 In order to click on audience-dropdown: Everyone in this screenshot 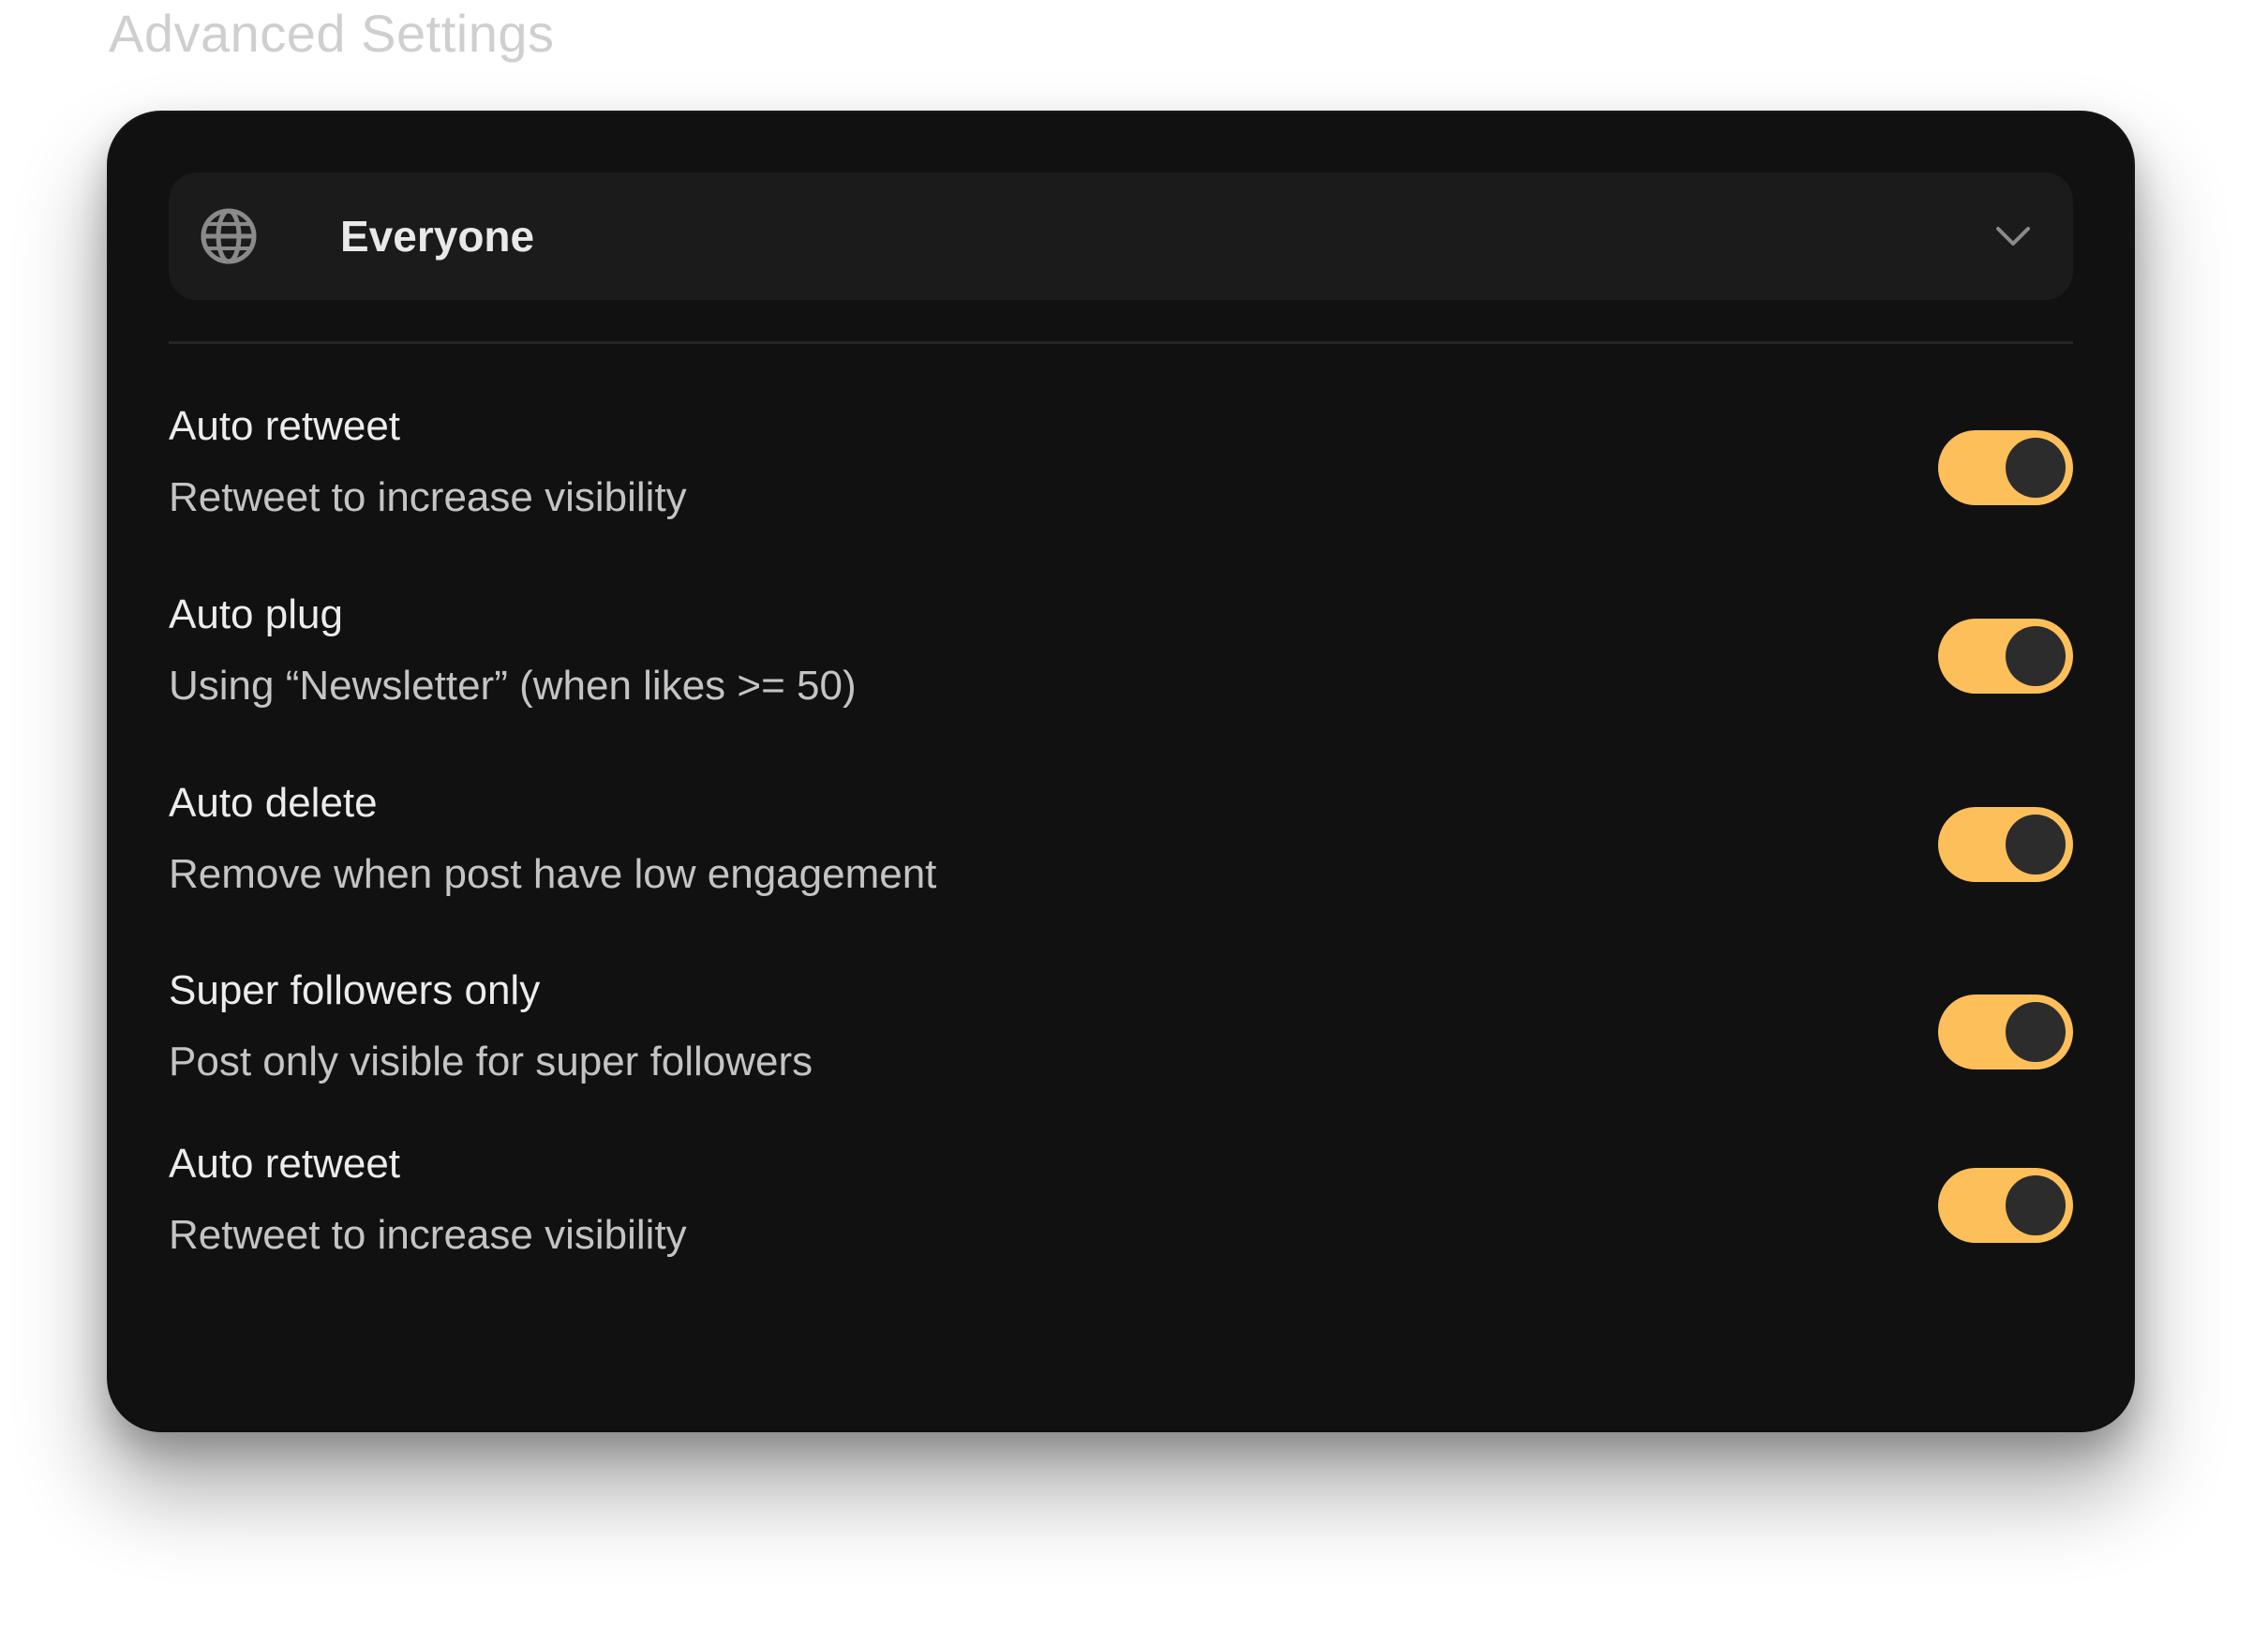, I will do `click(1121, 236)`.